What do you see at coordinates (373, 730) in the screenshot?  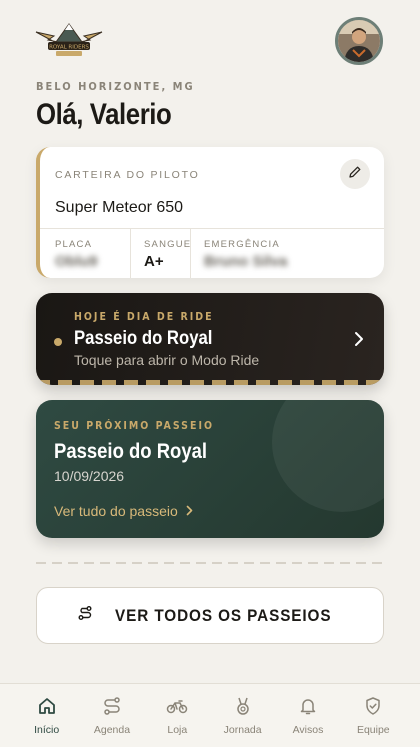 I see `tab-label: Equipe` at bounding box center [373, 730].